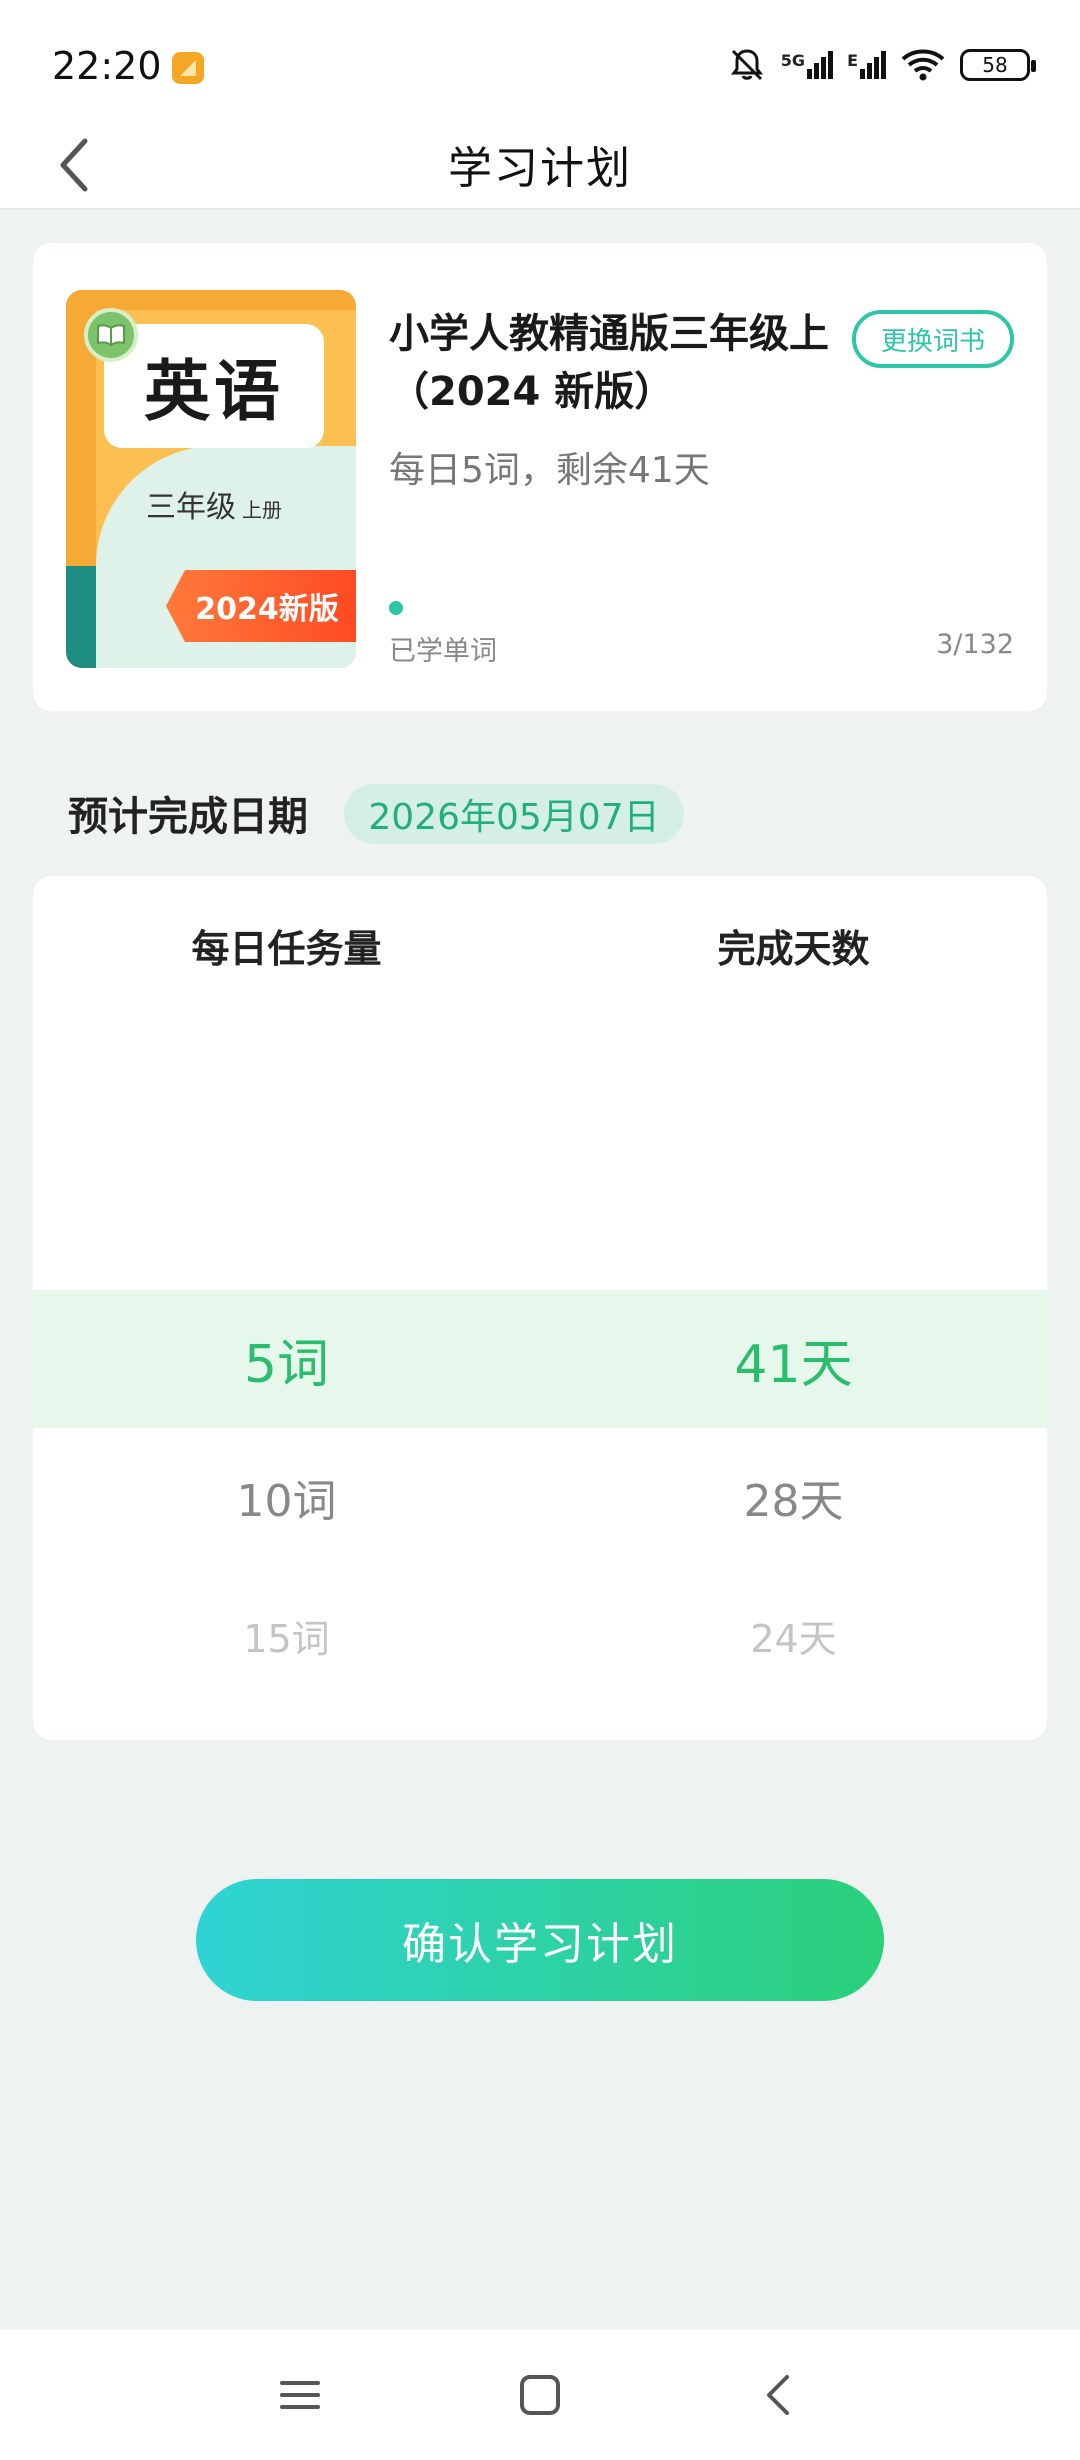 The height and width of the screenshot is (2460, 1080). Describe the element at coordinates (793, 1635) in the screenshot. I see `days-option: 24天` at that location.